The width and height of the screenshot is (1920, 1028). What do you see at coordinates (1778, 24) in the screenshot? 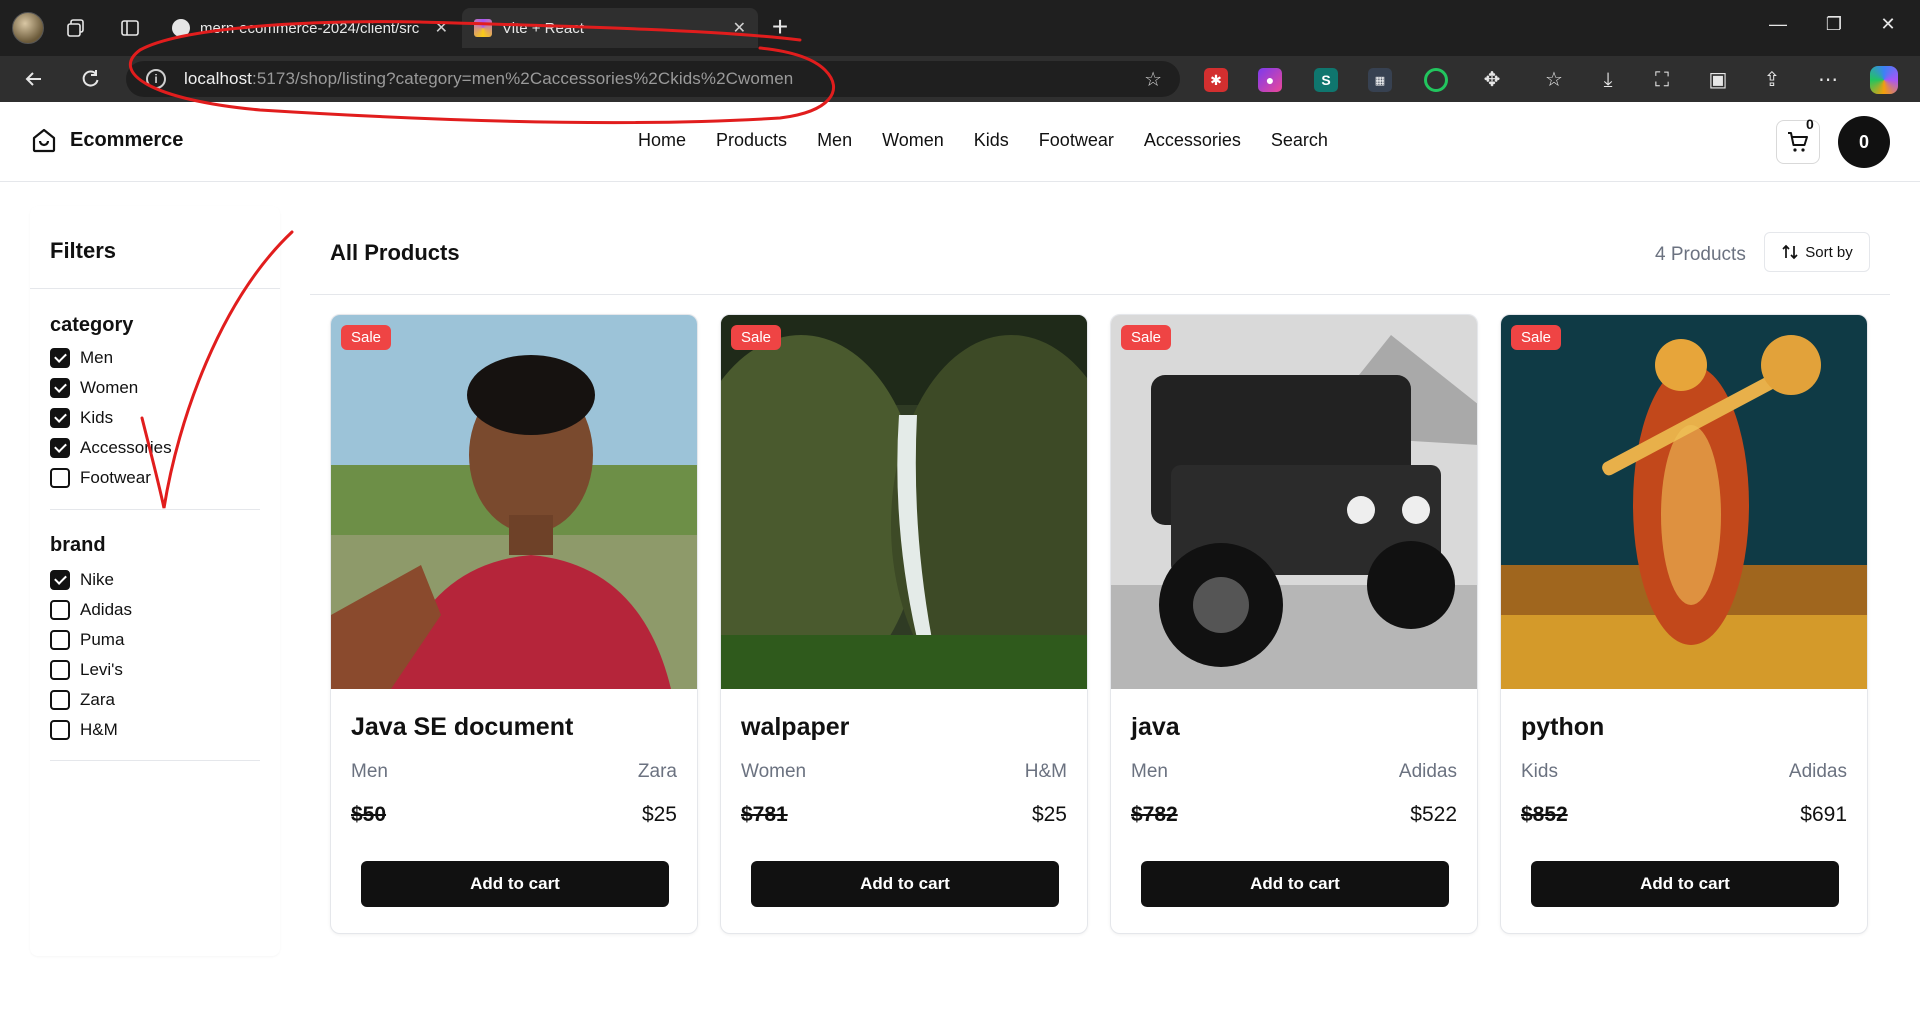
I see `minimize-button: —` at bounding box center [1778, 24].